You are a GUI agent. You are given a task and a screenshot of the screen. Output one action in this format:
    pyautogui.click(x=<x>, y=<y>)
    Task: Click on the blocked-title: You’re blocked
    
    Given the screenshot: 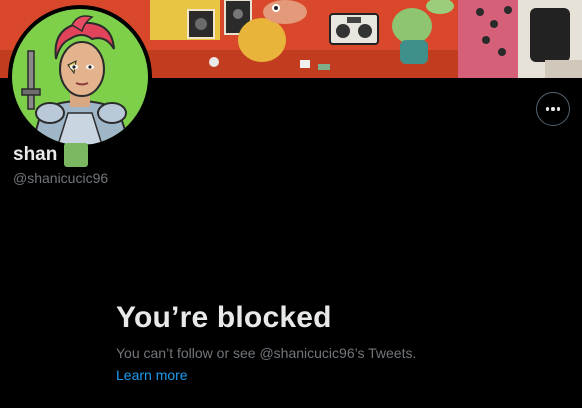 What is the action you would take?
    pyautogui.click(x=224, y=317)
    